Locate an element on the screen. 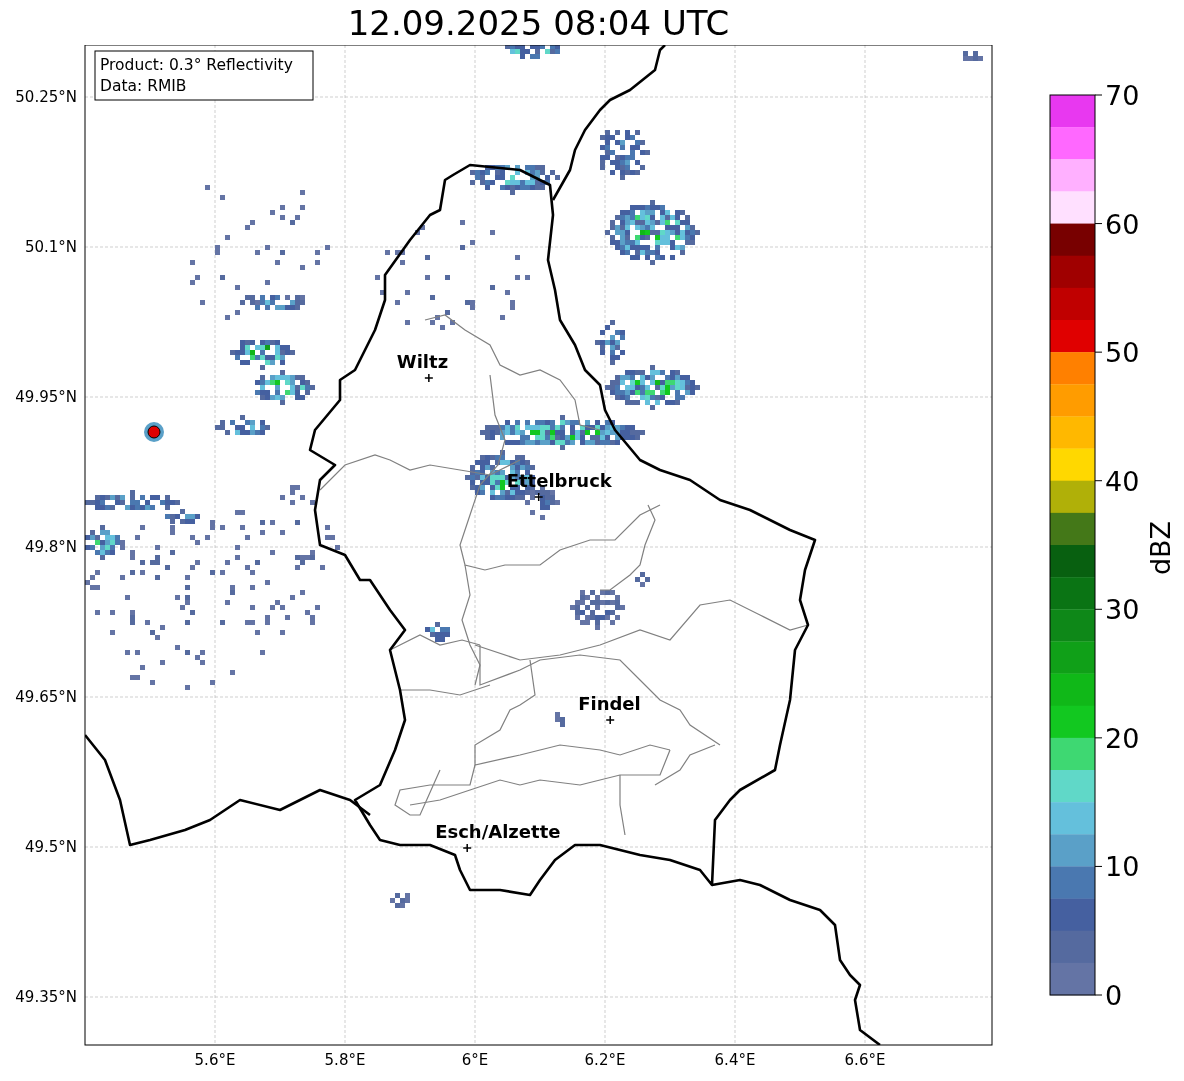  colorbar-tick-label: 30 is located at coordinates (1122, 610).